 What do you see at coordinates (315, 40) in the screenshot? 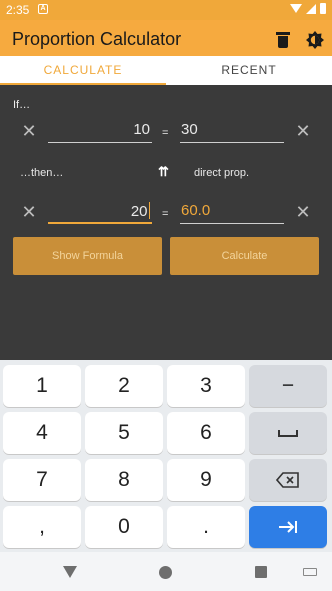
I see `theme-icon` at bounding box center [315, 40].